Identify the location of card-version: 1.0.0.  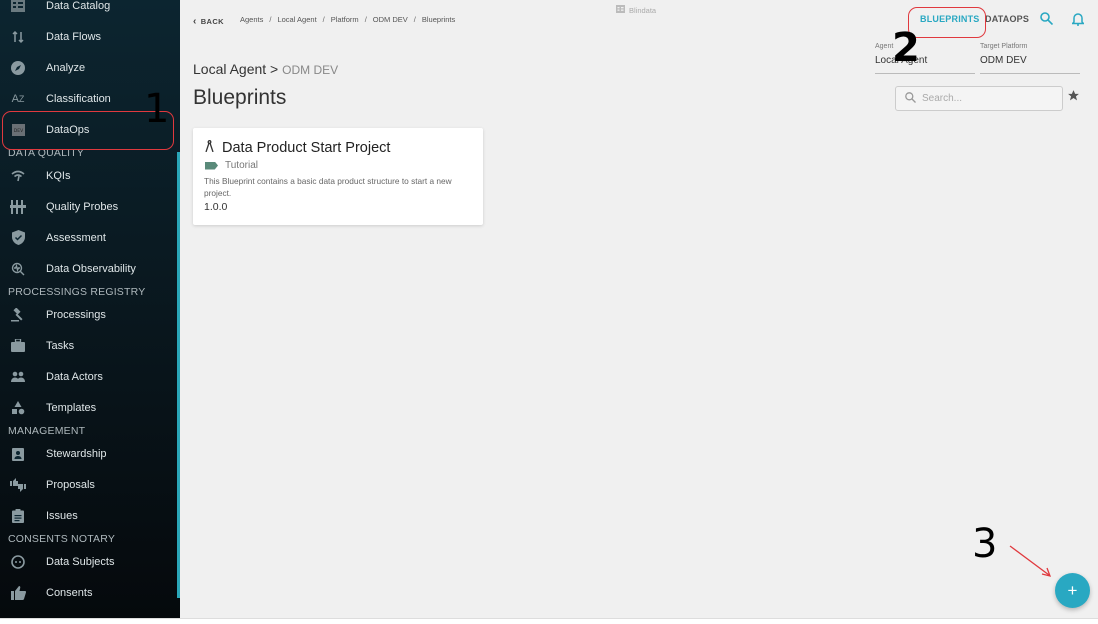
(216, 207).